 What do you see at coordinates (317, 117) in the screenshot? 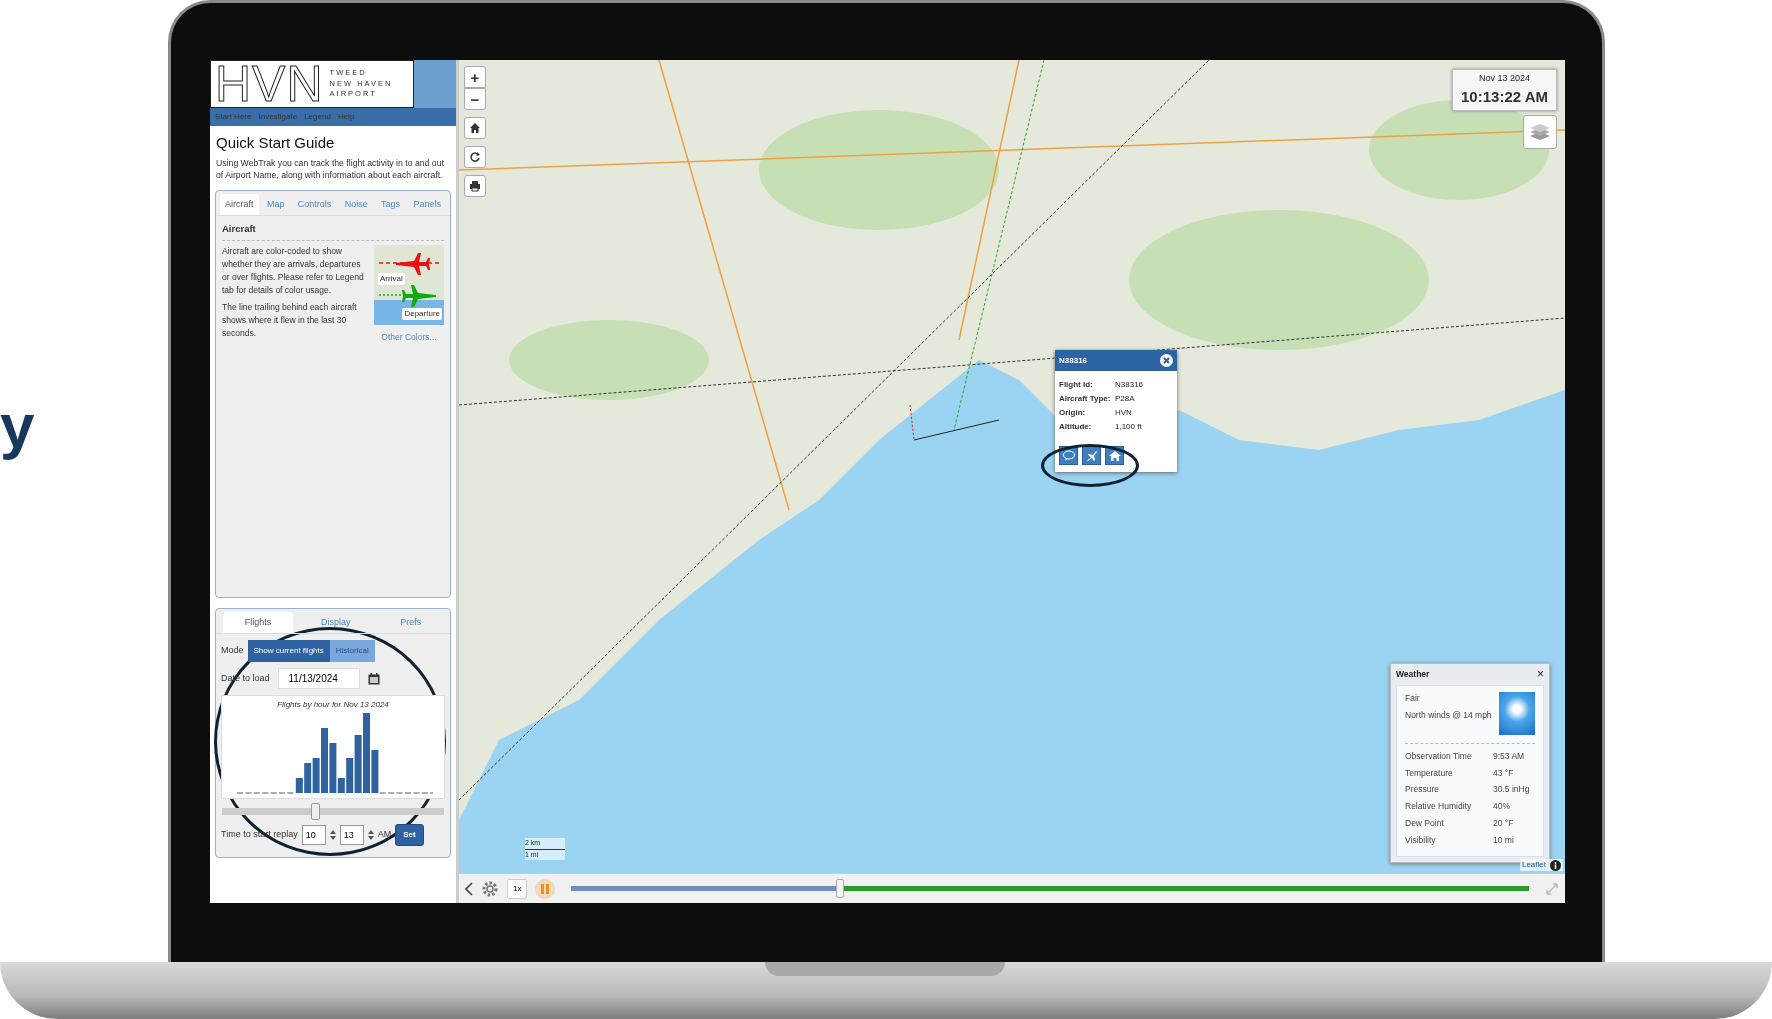
I see `nav-link: Legend` at bounding box center [317, 117].